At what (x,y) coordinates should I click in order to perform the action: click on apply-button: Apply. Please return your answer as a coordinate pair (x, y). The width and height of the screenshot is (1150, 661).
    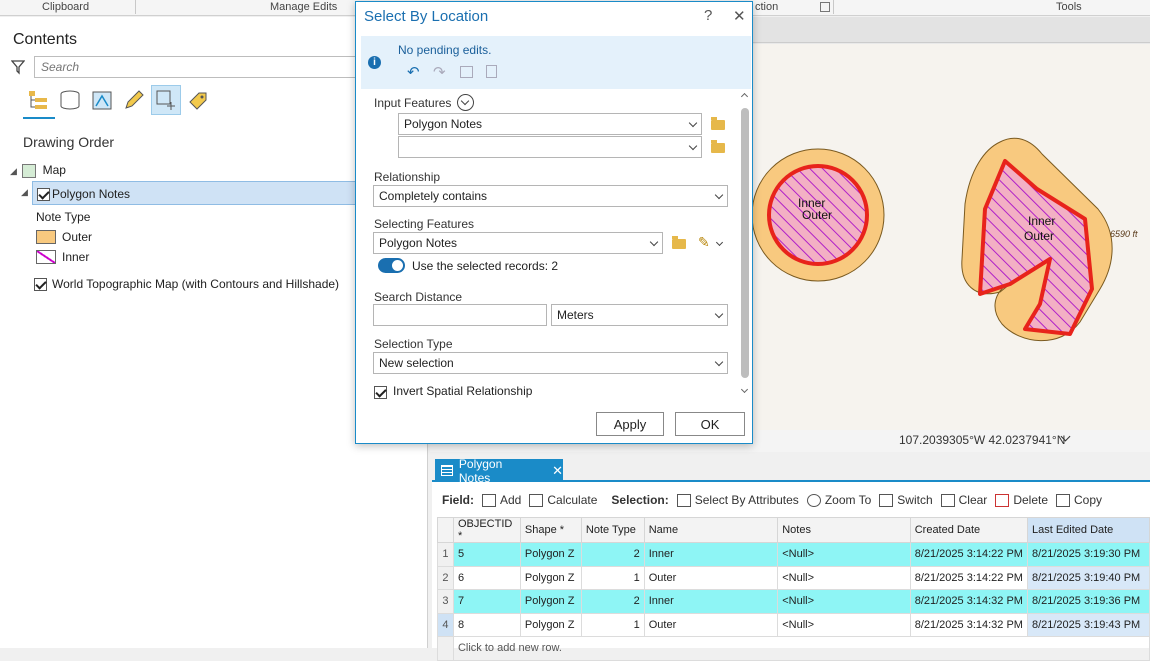
    Looking at the image, I should click on (630, 424).